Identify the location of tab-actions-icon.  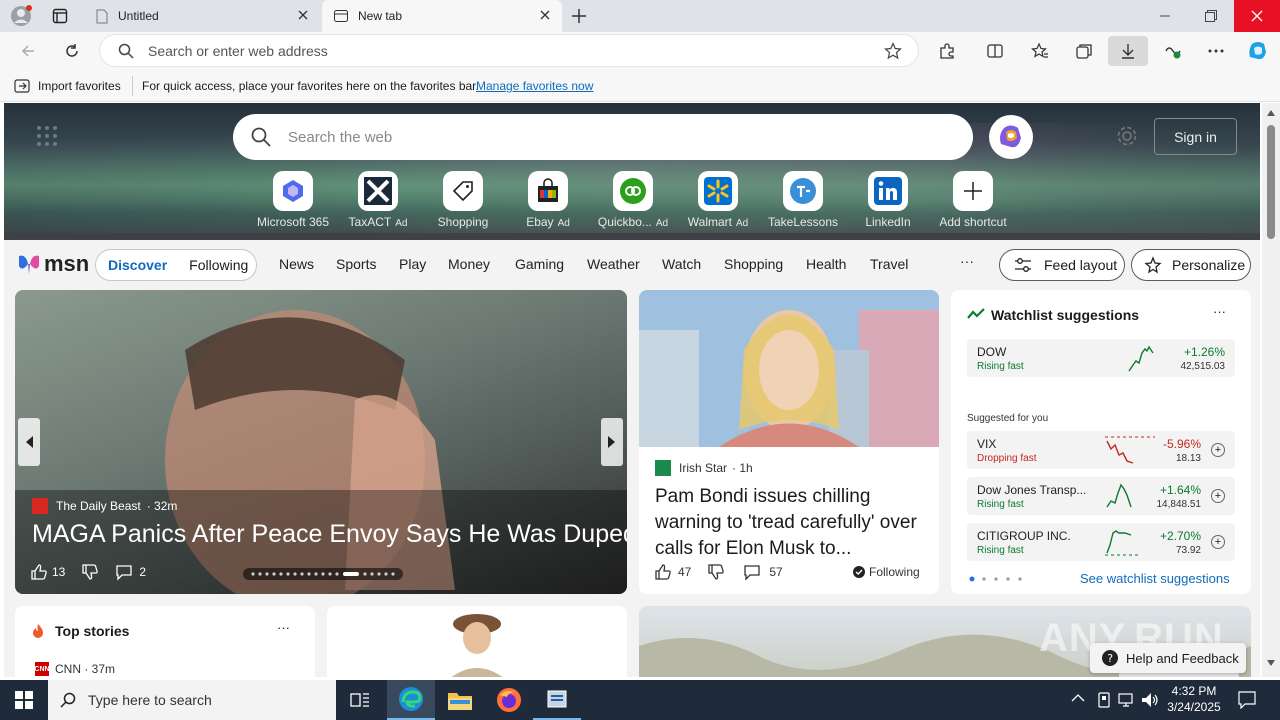
(60, 16).